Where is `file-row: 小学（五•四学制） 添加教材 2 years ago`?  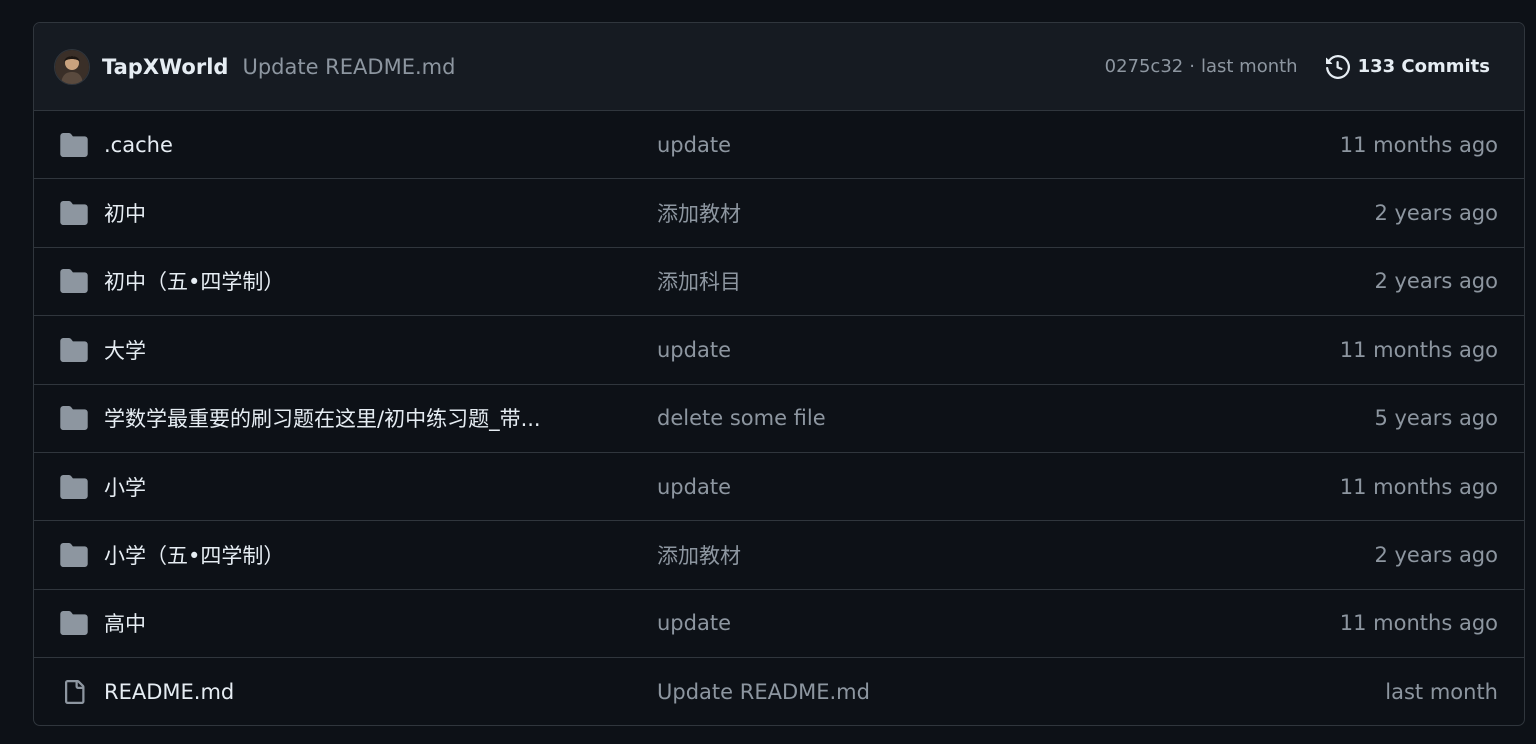 file-row: 小学（五•四学制） 添加教材 2 years ago is located at coordinates (779, 555).